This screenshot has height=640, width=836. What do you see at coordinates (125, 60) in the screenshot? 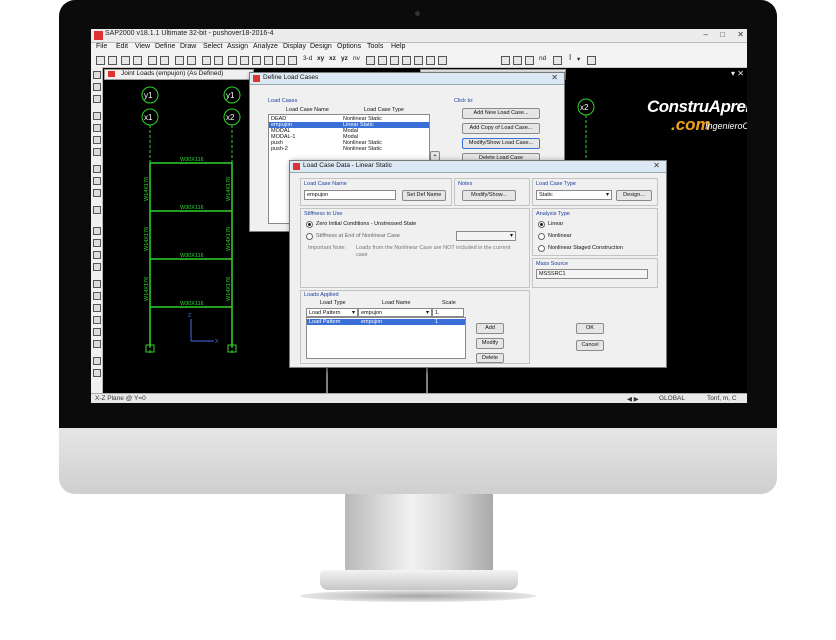
I see `save-icon` at bounding box center [125, 60].